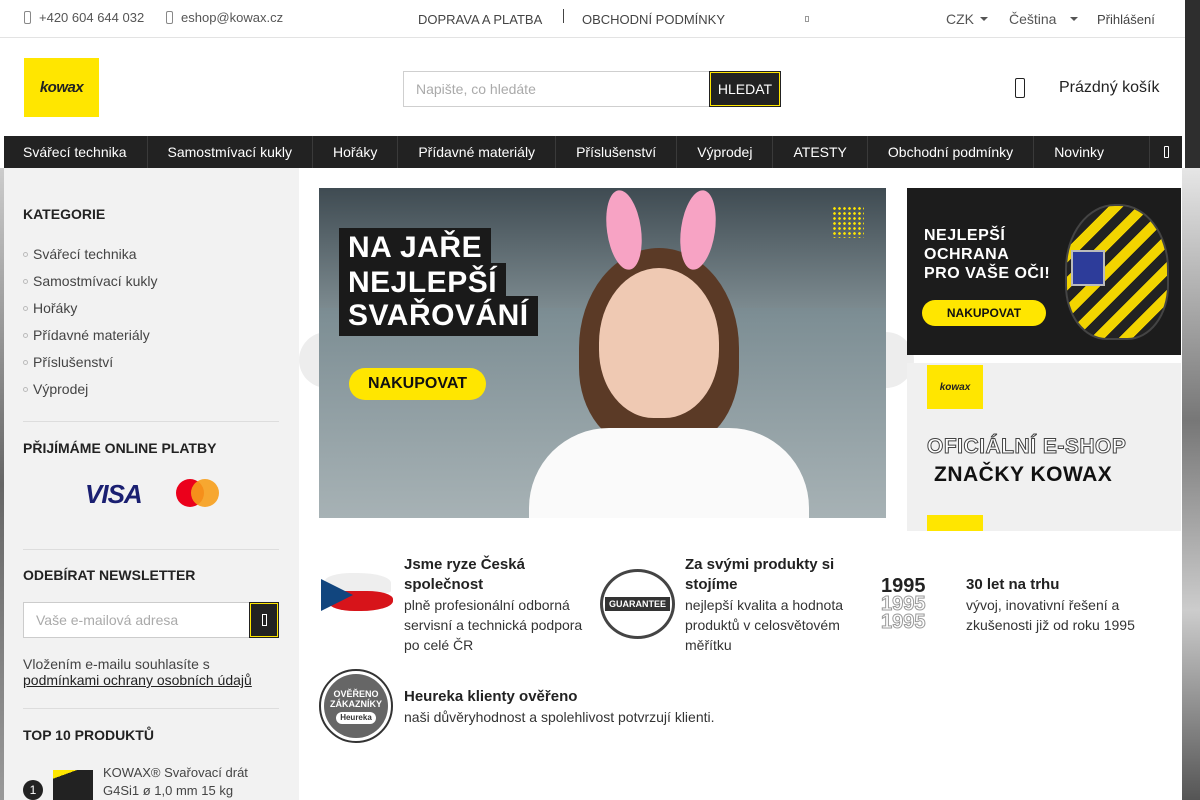  Describe the element at coordinates (136, 620) in the screenshot. I see `newsletter-email-input` at that location.